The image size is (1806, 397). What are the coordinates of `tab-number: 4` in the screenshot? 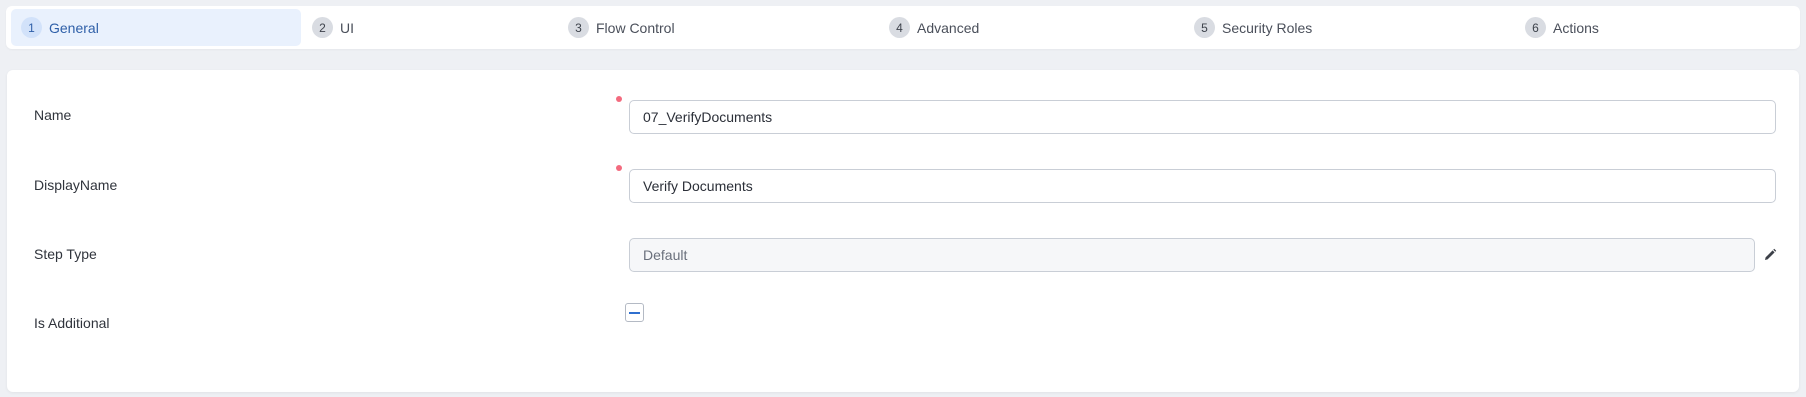 It's located at (899, 27).